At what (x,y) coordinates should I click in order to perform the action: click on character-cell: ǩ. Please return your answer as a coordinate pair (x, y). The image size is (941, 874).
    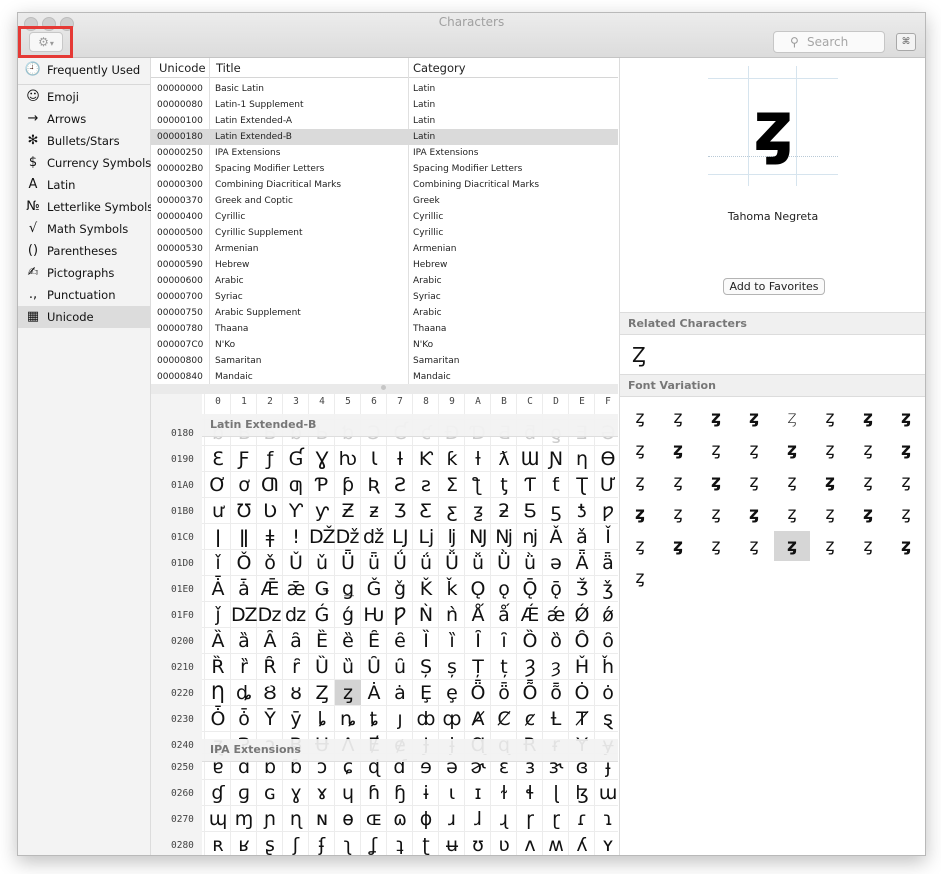
    Looking at the image, I should click on (452, 589).